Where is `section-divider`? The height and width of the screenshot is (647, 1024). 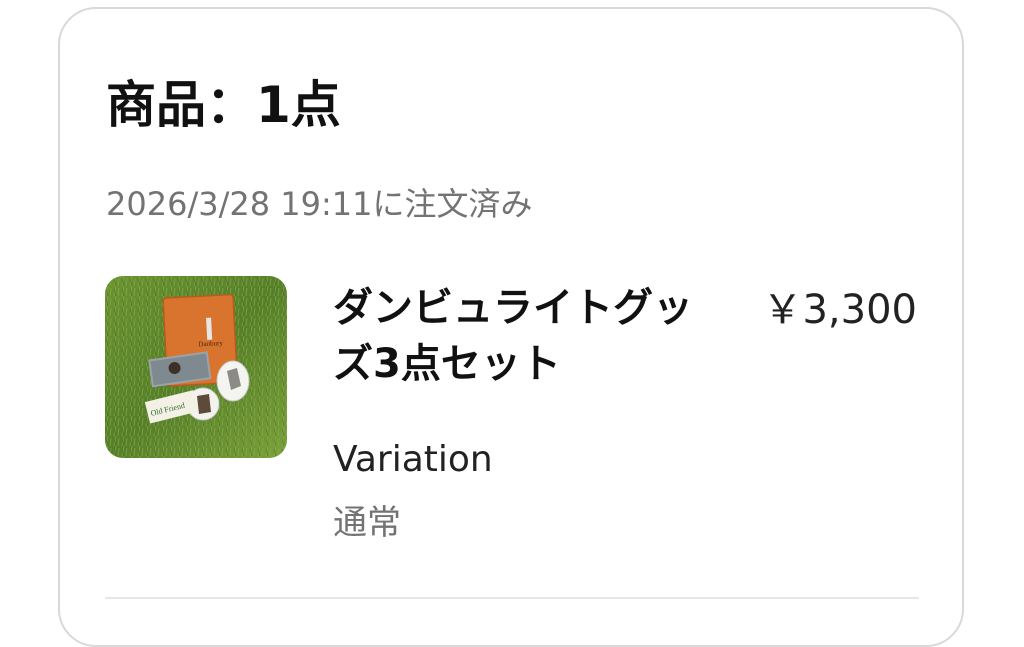 section-divider is located at coordinates (512, 598).